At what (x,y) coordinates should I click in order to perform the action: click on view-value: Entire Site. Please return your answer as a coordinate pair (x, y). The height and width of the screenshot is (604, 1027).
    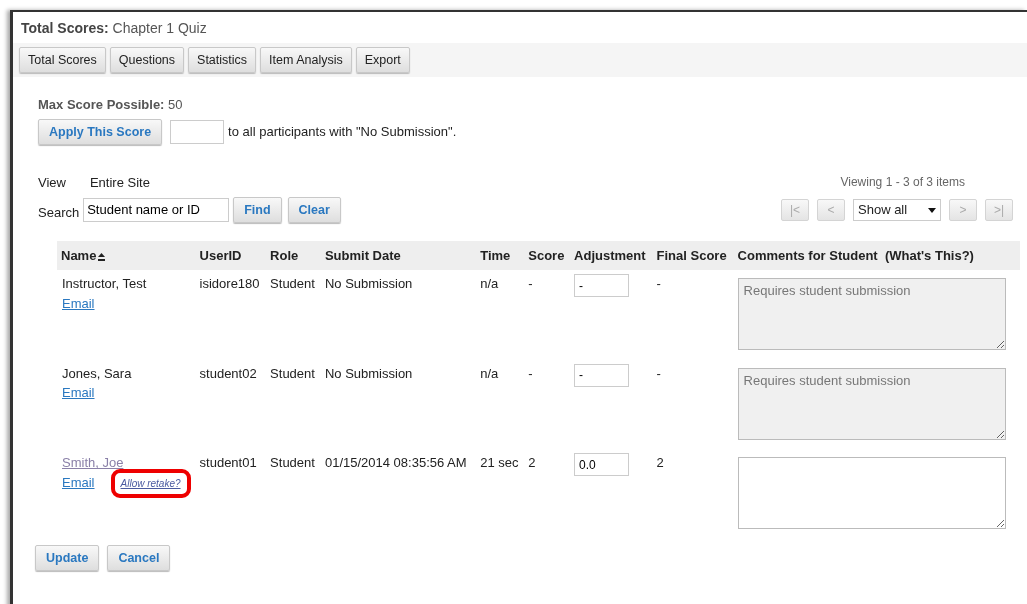
    Looking at the image, I should click on (119, 183).